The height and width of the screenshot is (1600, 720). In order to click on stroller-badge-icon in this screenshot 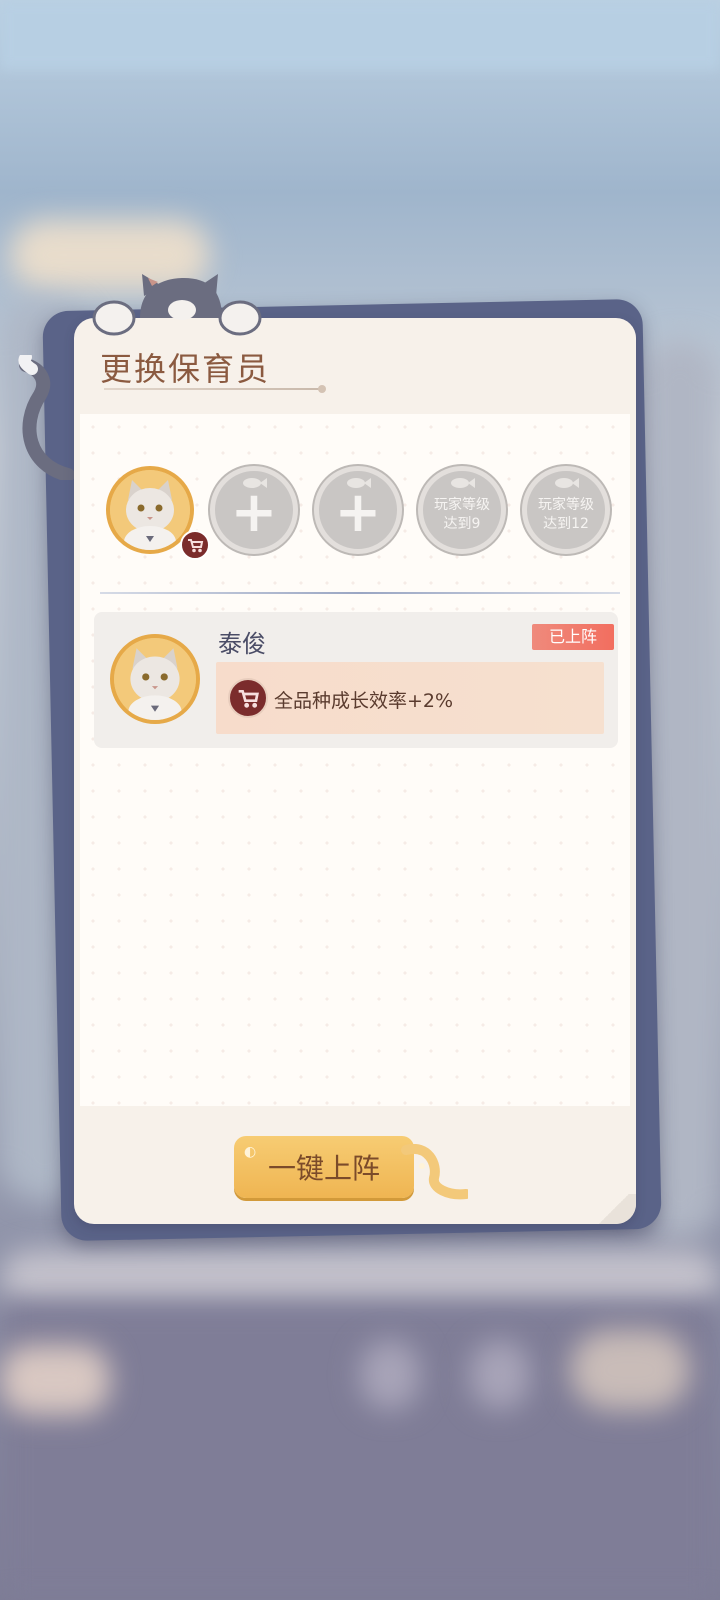, I will do `click(195, 545)`.